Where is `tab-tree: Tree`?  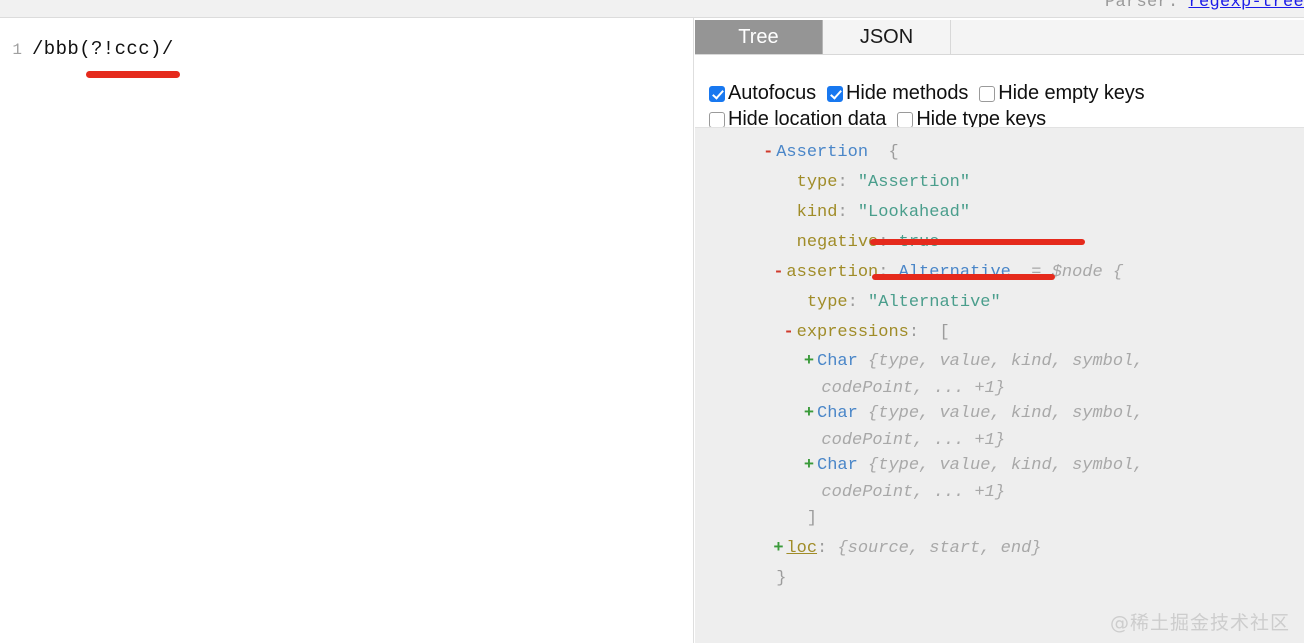 tab-tree: Tree is located at coordinates (759, 37).